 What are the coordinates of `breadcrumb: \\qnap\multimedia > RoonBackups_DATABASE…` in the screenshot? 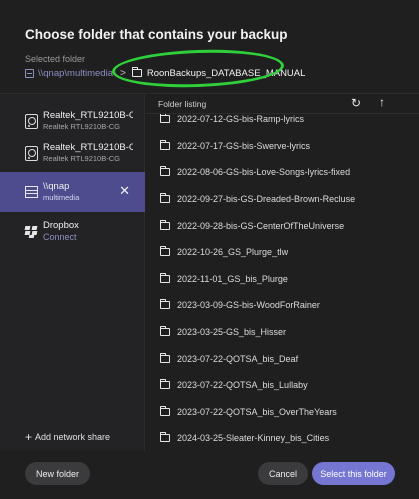 It's located at (165, 73).